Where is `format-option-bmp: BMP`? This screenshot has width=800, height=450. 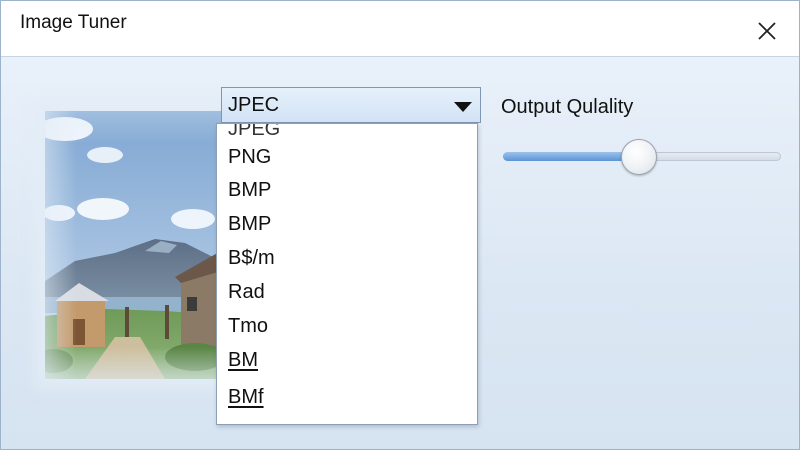
format-option-bmp: BMP is located at coordinates (347, 191).